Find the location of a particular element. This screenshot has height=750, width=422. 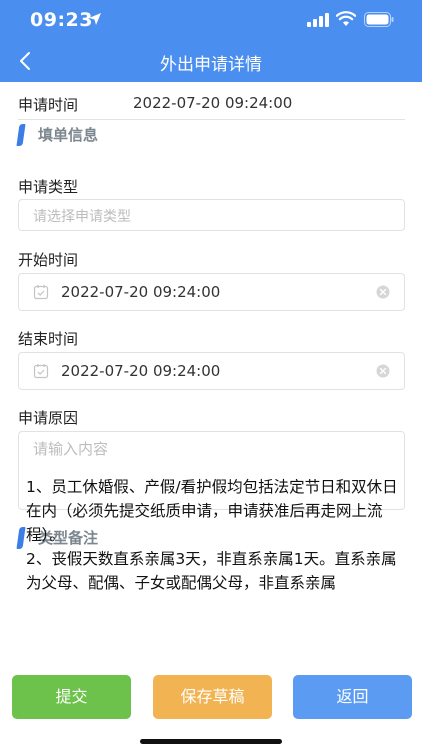

end-time-value: 2022-07-20 09:24:00 is located at coordinates (141, 371).